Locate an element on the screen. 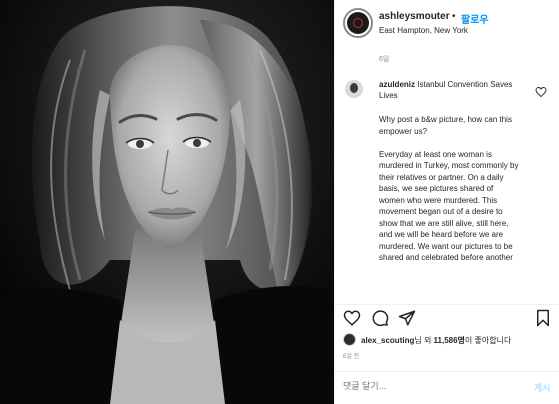 The image size is (559, 404). commenter-username: azuldeniz is located at coordinates (397, 84).